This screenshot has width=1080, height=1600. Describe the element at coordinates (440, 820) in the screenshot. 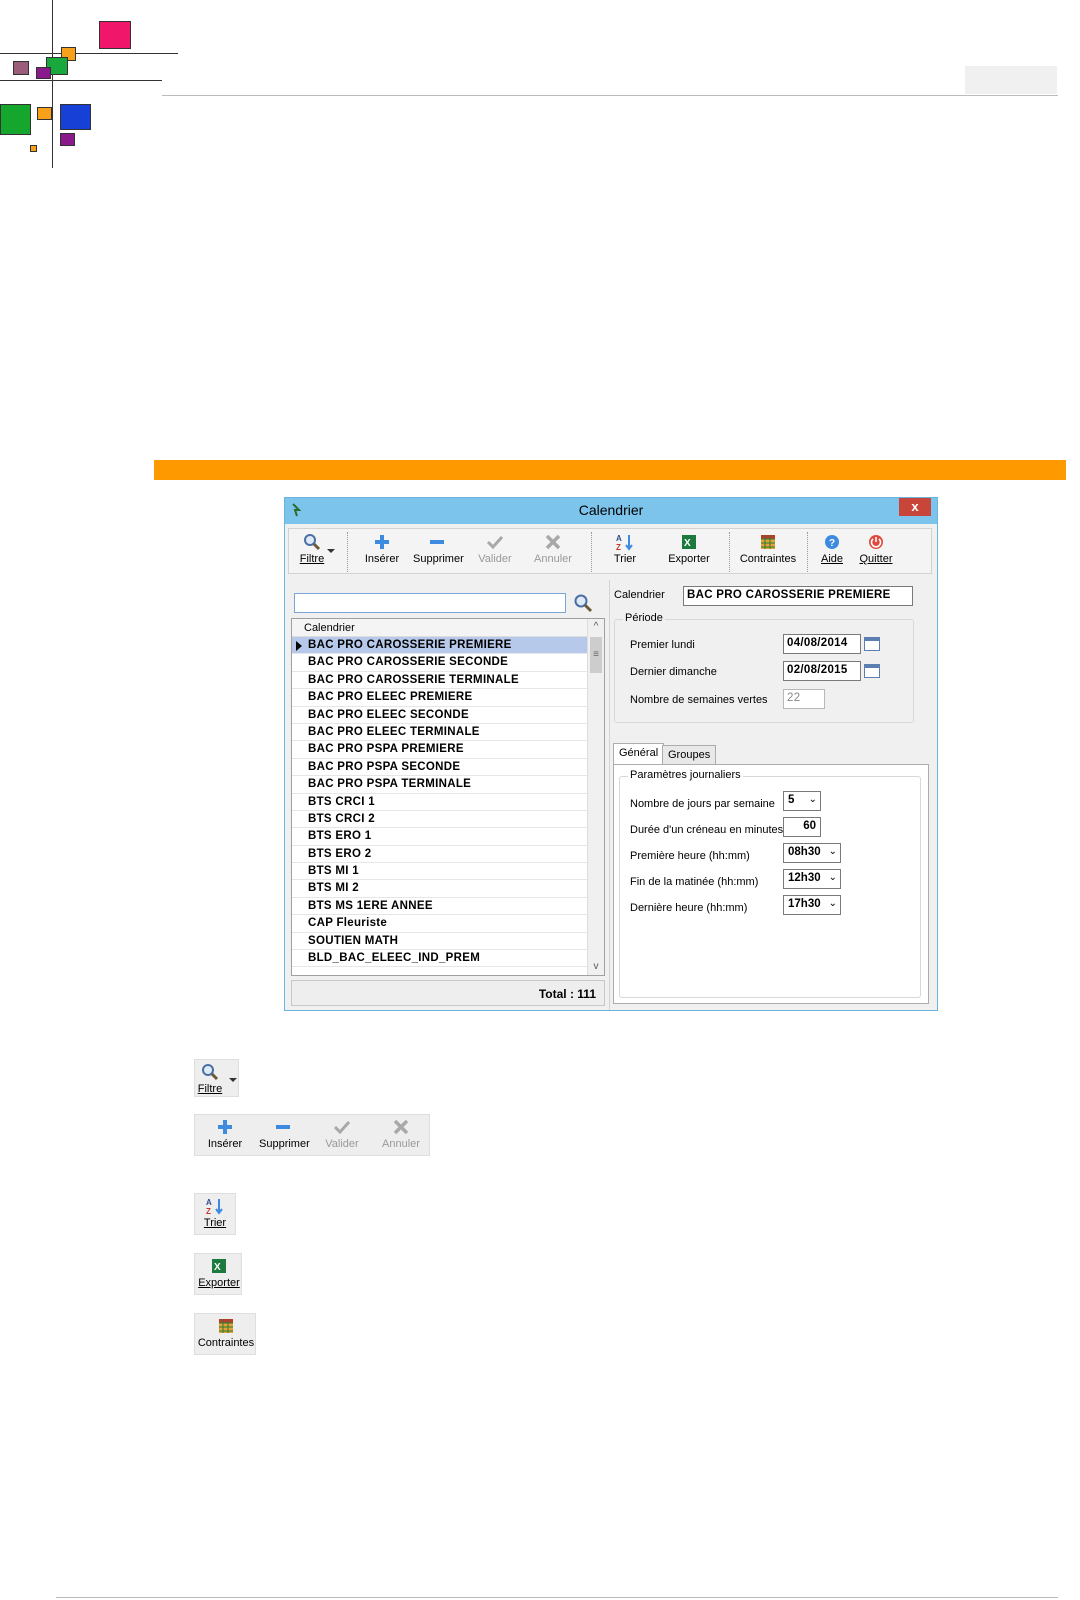

I see `table-row: BTS CRCI 2` at that location.